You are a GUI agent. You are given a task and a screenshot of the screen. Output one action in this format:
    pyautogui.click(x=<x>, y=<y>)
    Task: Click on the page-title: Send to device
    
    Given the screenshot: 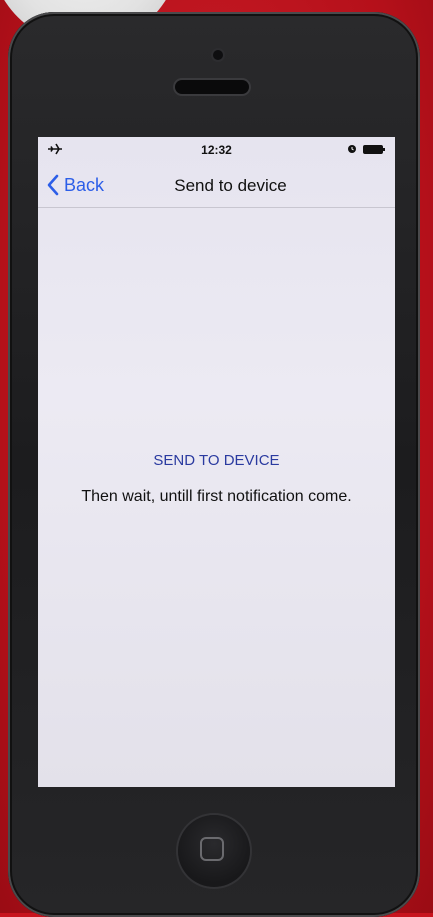 What is the action you would take?
    pyautogui.click(x=230, y=185)
    